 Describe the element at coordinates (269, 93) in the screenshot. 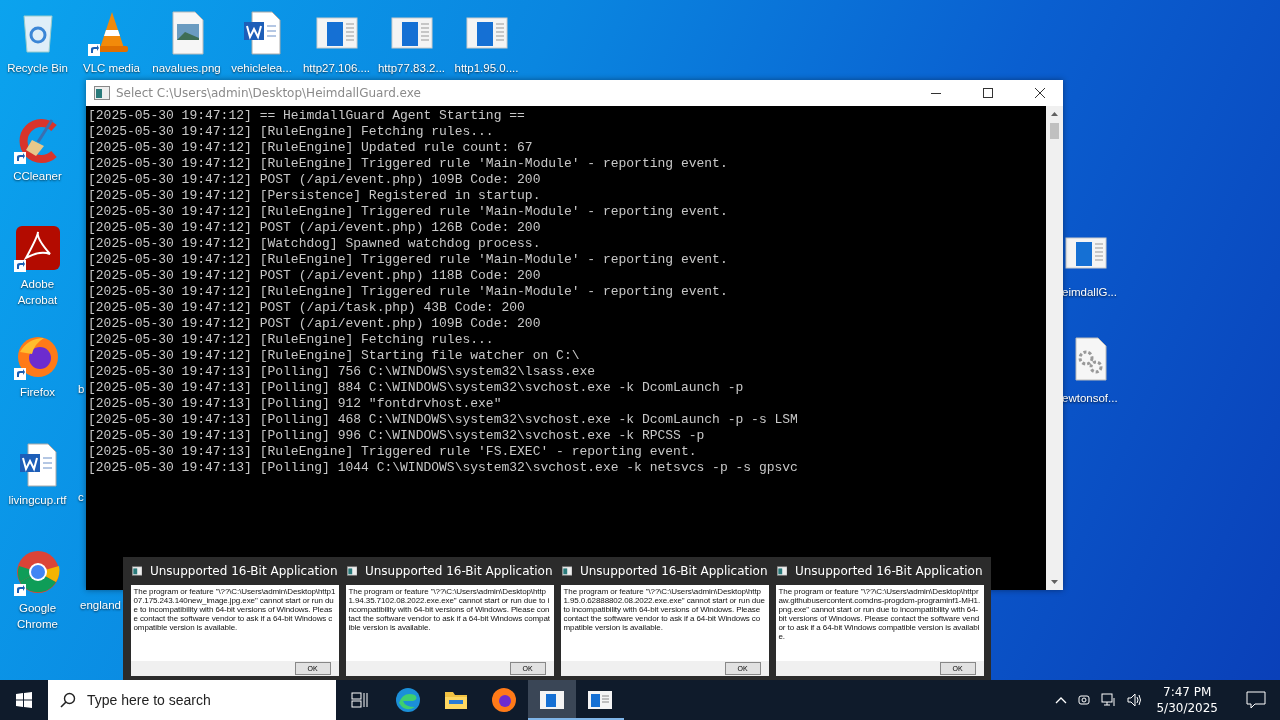

I see `window-title: Select C:\Users\admin\Desktop\HeimdallGuard.exe` at that location.